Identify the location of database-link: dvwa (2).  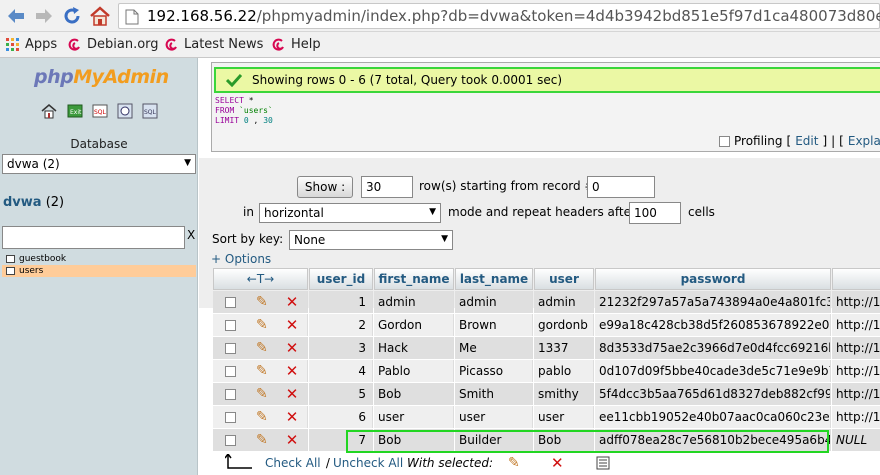
(33, 202).